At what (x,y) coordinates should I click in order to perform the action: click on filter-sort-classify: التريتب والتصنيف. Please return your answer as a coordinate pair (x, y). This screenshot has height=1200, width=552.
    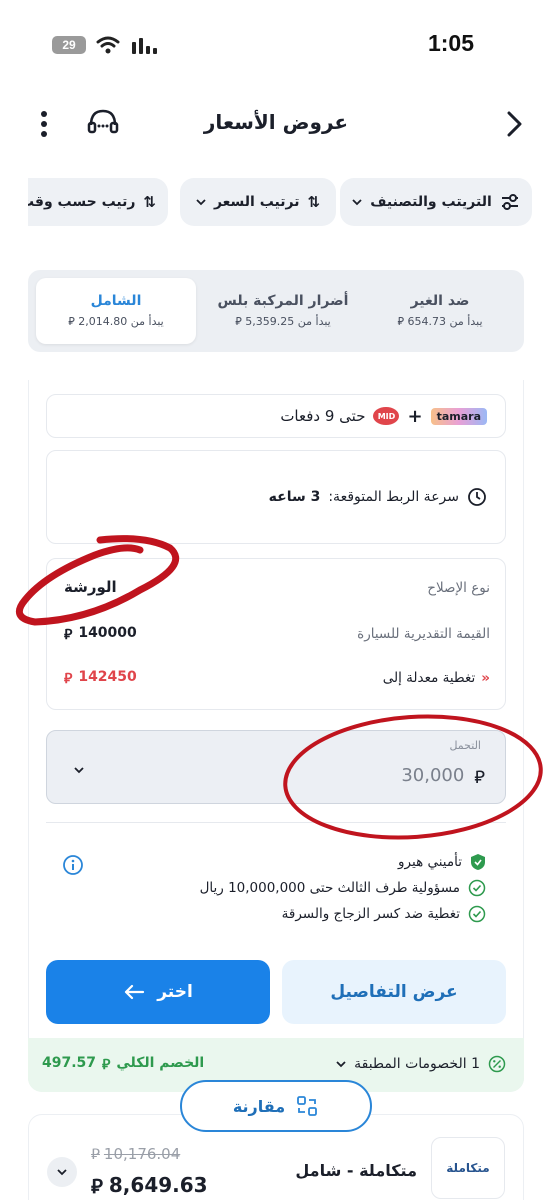
    Looking at the image, I should click on (436, 202).